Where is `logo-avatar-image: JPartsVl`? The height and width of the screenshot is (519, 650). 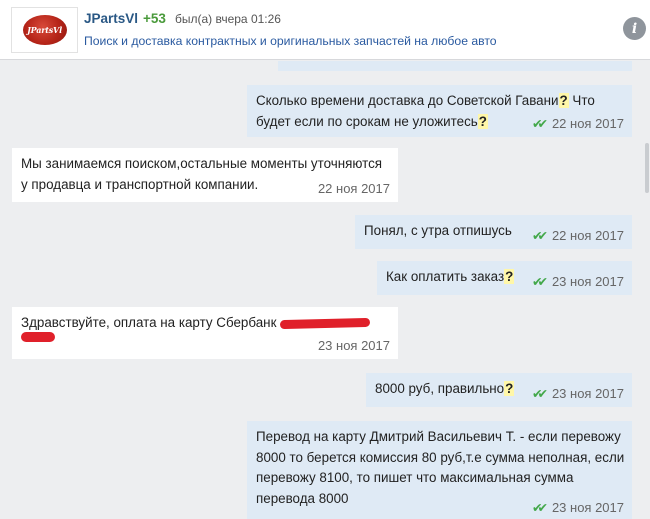 logo-avatar-image: JPartsVl is located at coordinates (44, 30).